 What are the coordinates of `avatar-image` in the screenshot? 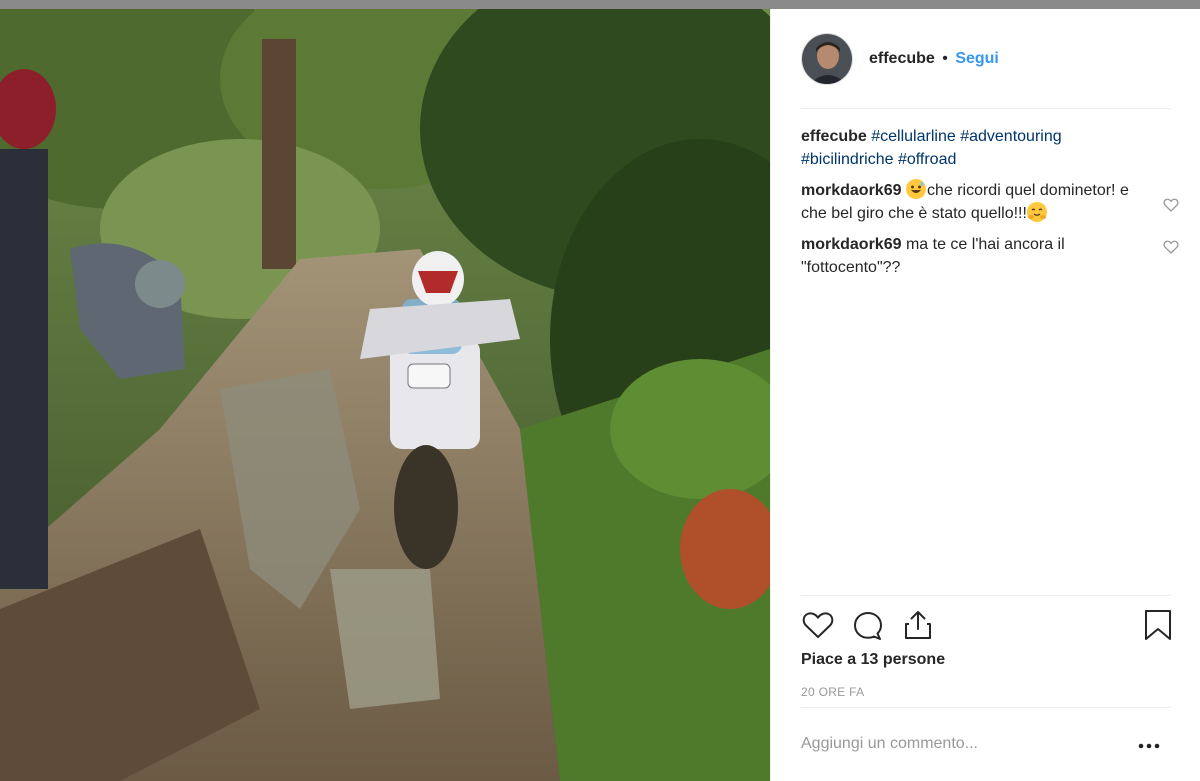 It's located at (827, 59).